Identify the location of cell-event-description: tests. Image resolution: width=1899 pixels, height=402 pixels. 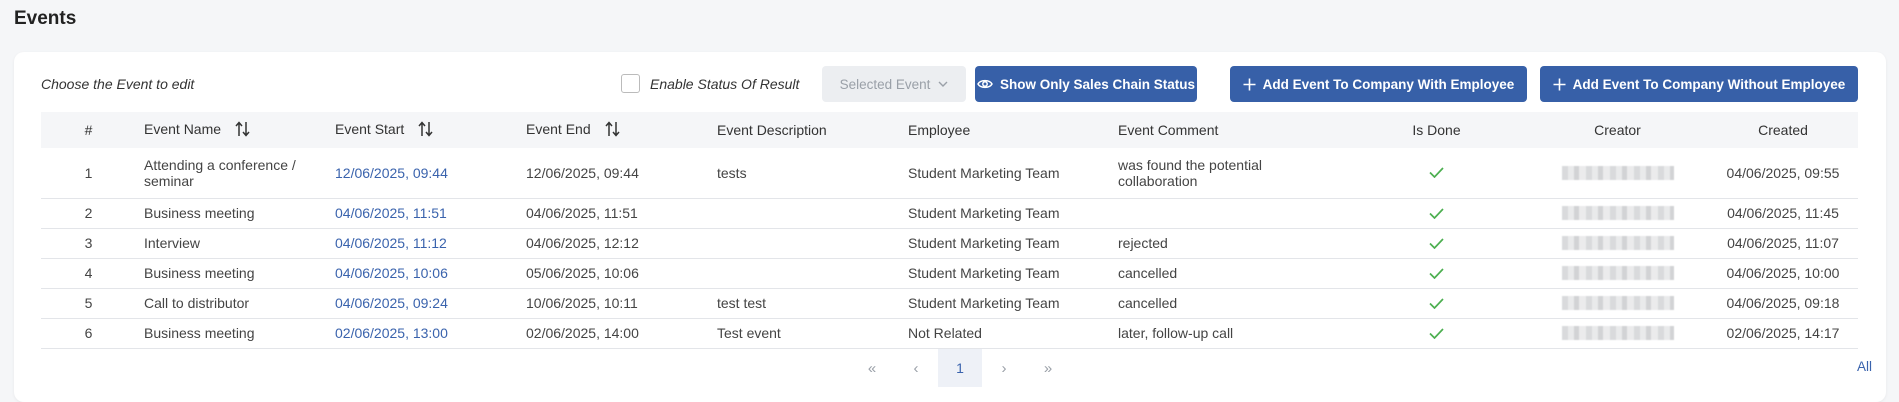
(732, 172).